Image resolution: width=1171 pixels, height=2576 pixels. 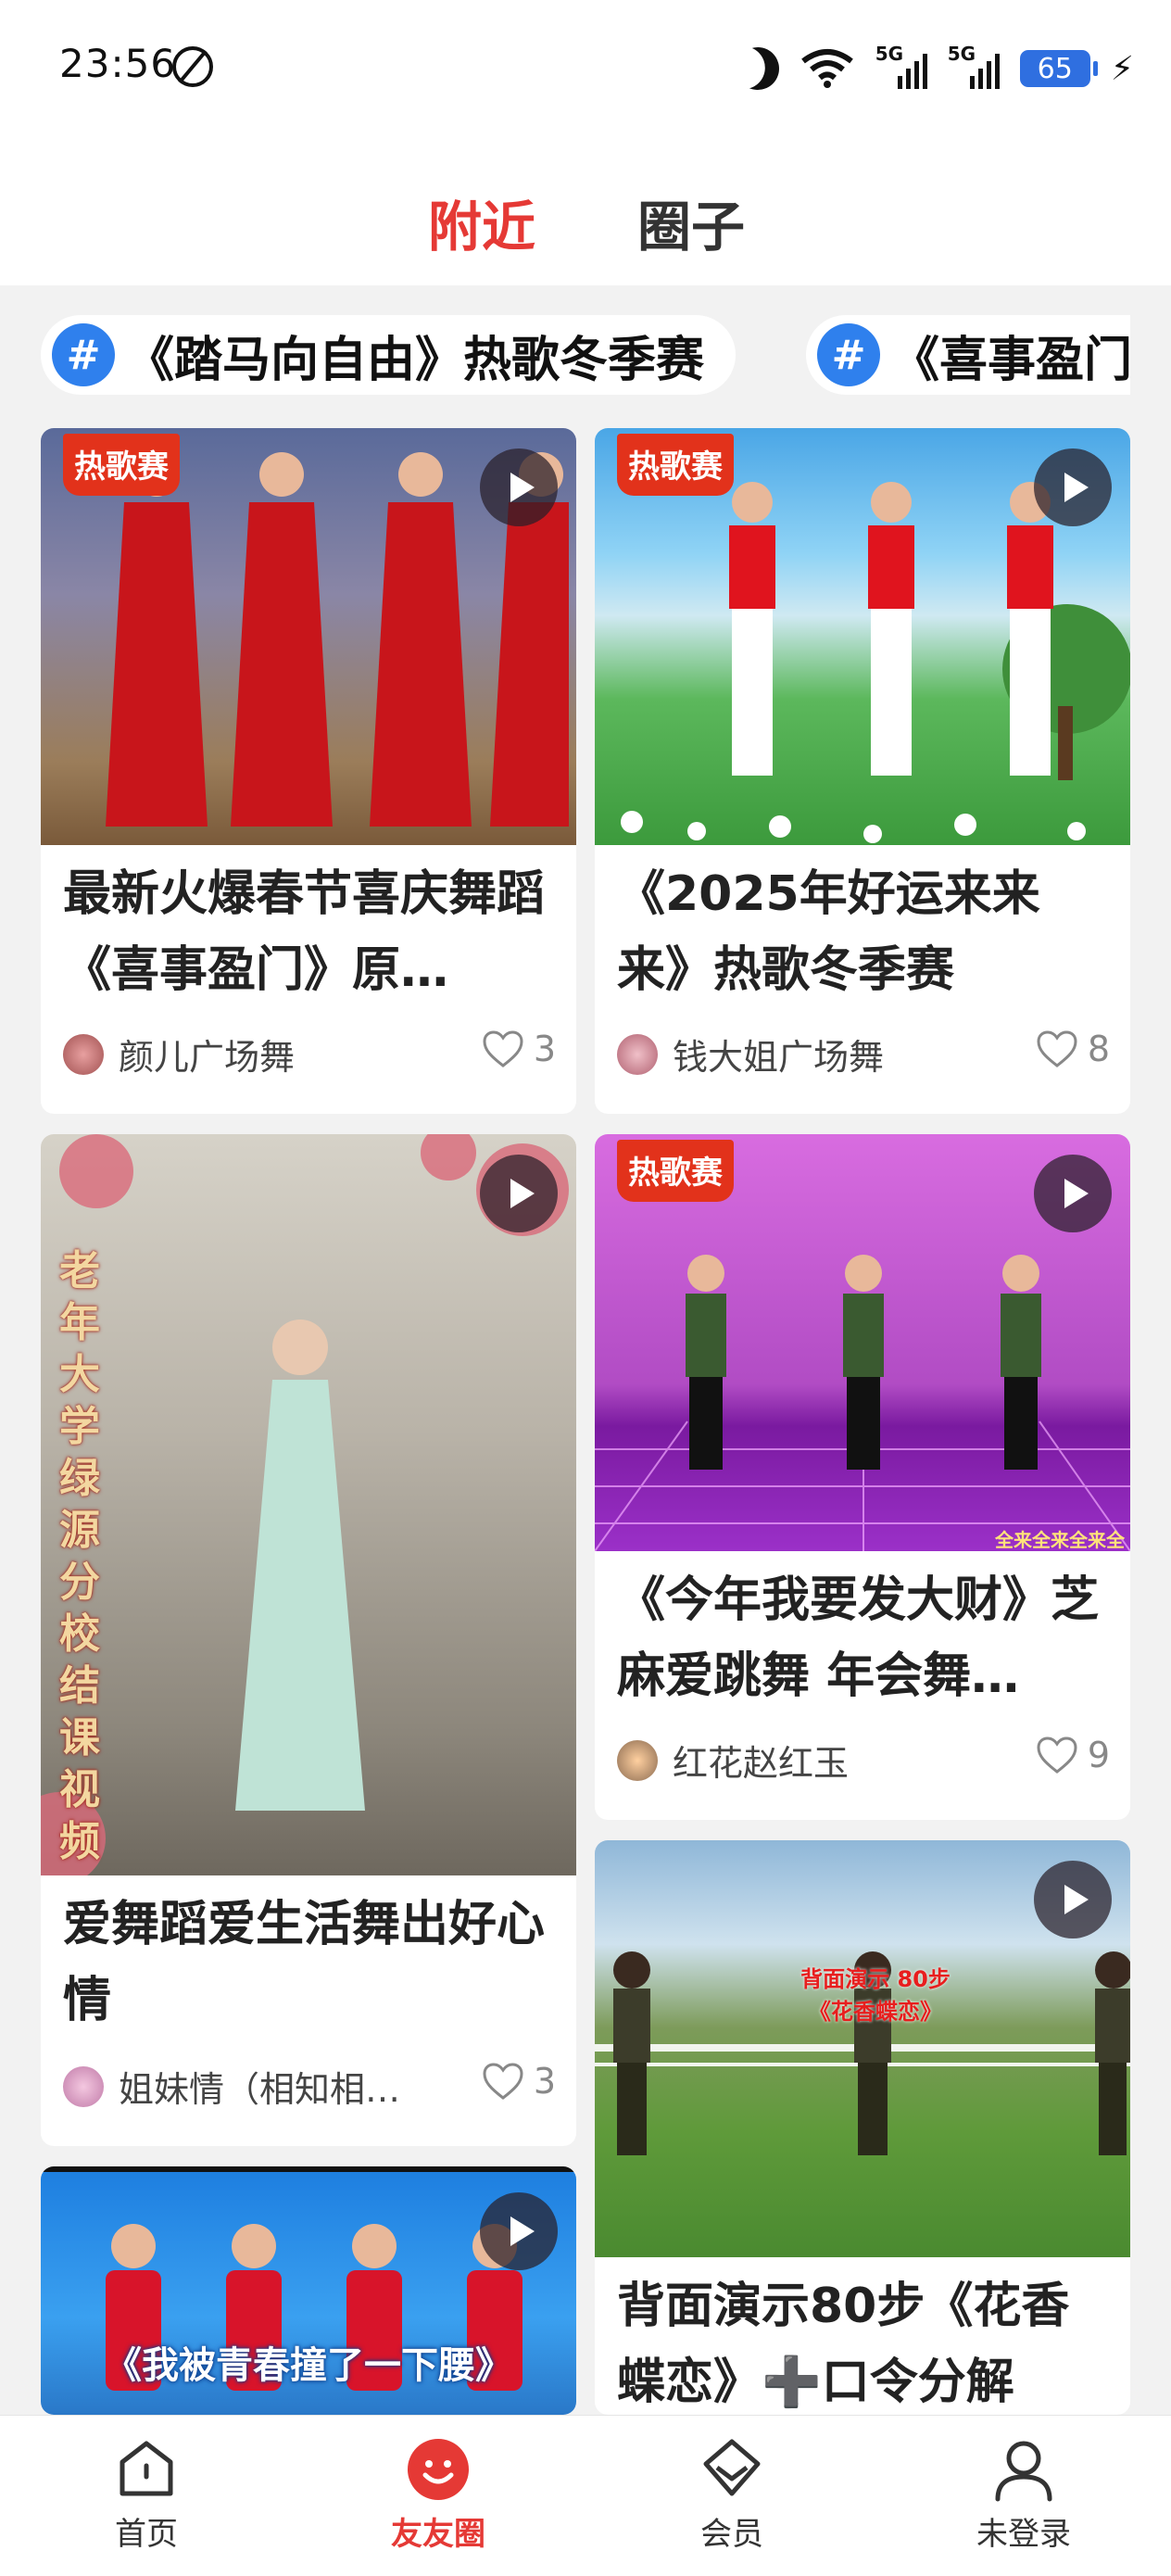 I want to click on video-overlay-caption: 《我被青春撞了一下腰》, so click(x=309, y=2365).